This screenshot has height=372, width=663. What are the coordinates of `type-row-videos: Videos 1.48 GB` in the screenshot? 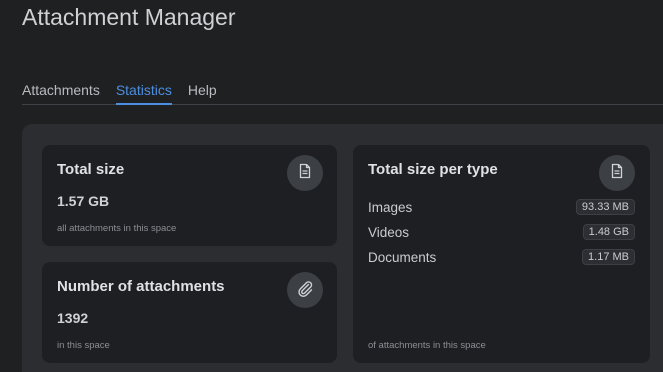 It's located at (501, 232).